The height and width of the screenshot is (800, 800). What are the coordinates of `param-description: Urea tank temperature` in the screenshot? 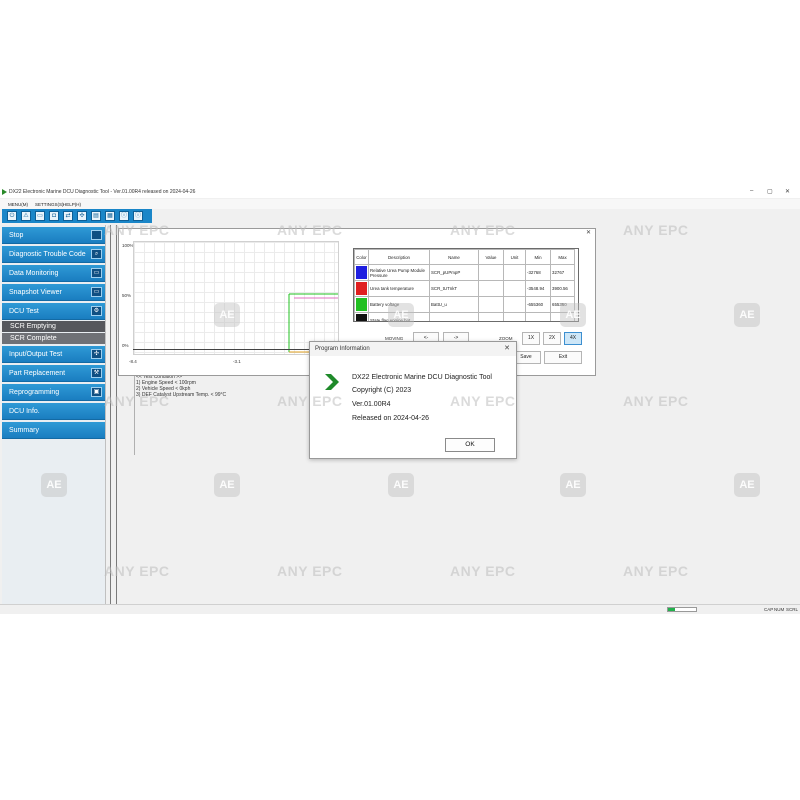 It's located at (399, 288).